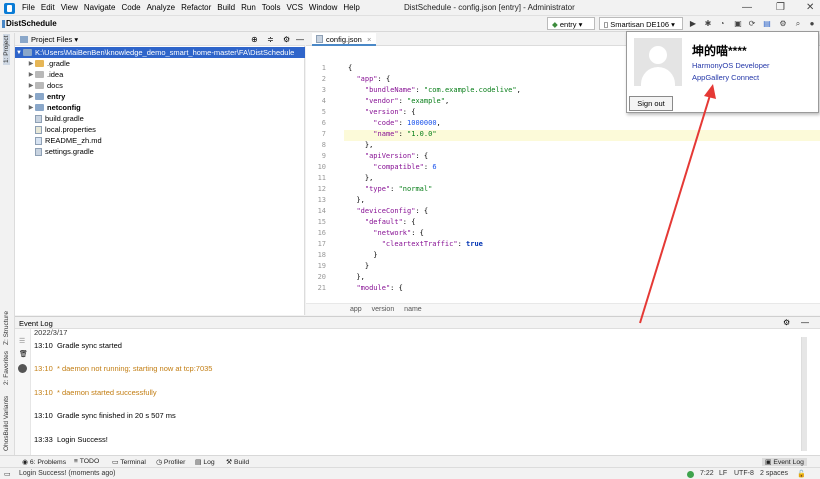 This screenshot has height=479, width=820. What do you see at coordinates (783, 24) in the screenshot?
I see `settings-icon: ⚙` at bounding box center [783, 24].